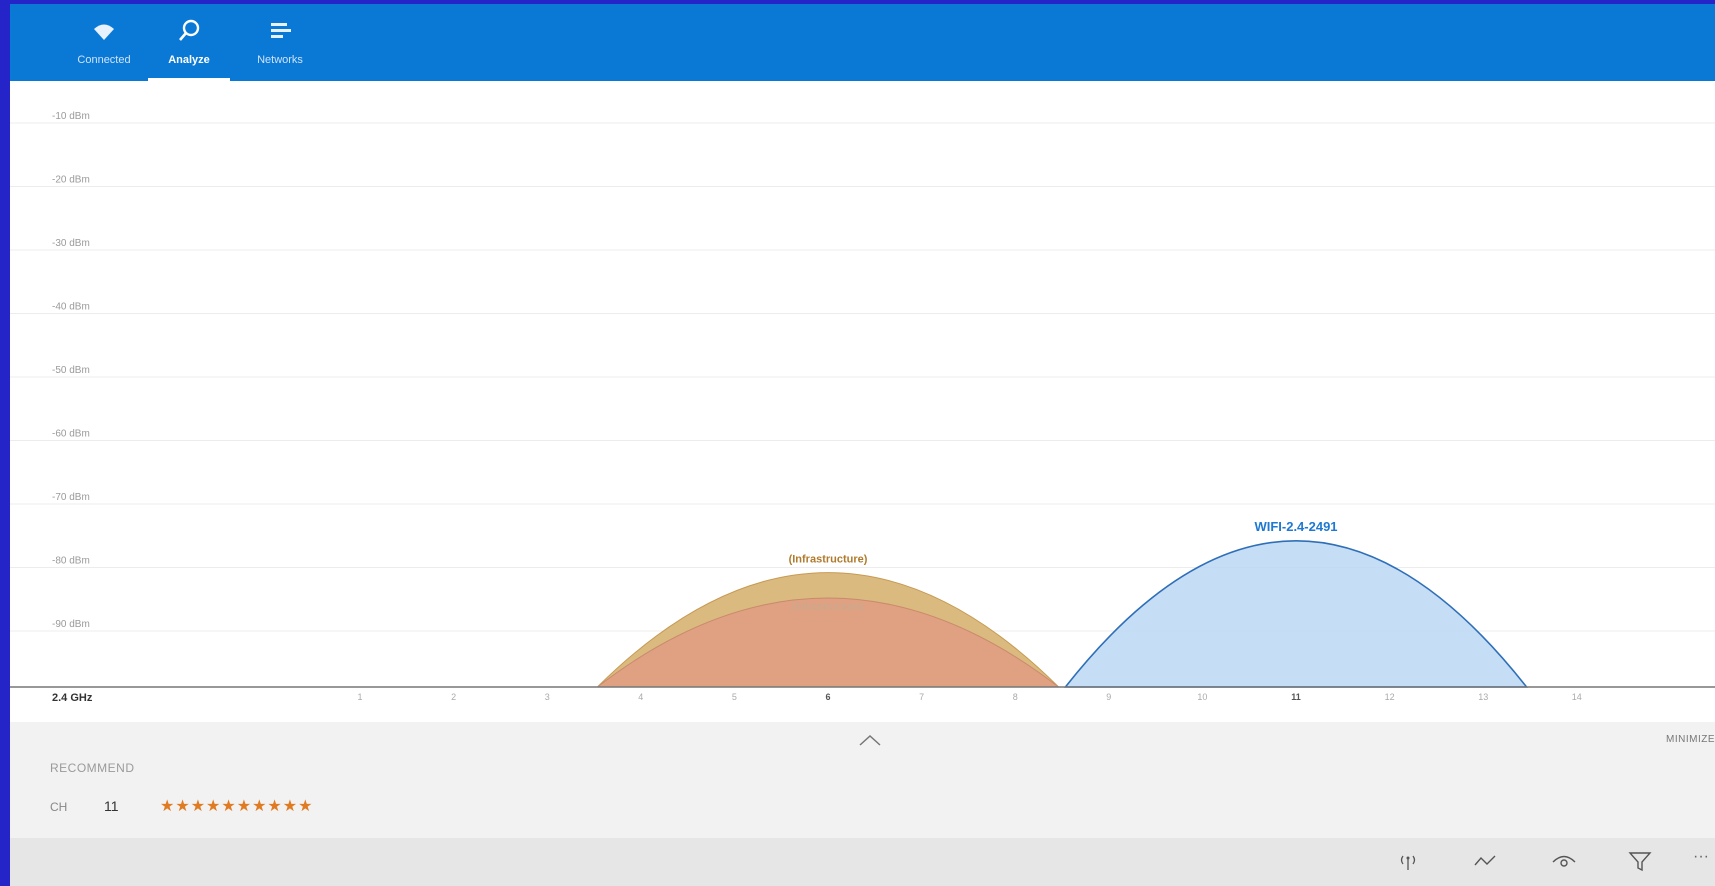 This screenshot has width=1715, height=886. Describe the element at coordinates (1640, 861) in the screenshot. I see `filter-icon` at that location.